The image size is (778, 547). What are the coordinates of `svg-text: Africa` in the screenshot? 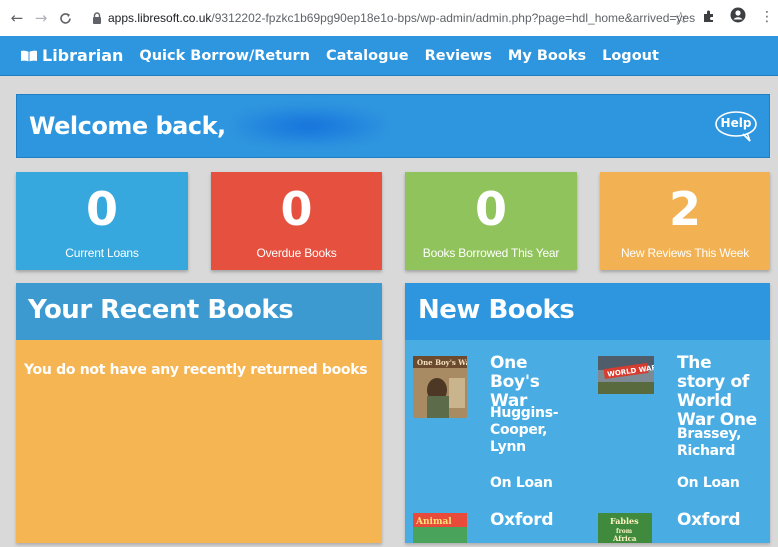 It's located at (624, 538).